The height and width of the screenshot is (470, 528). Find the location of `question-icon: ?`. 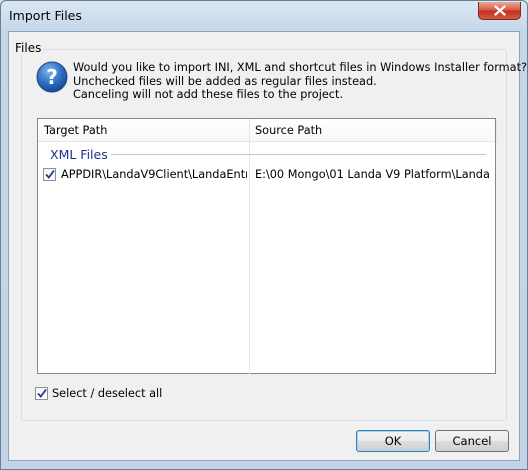

question-icon: ? is located at coordinates (52, 77).